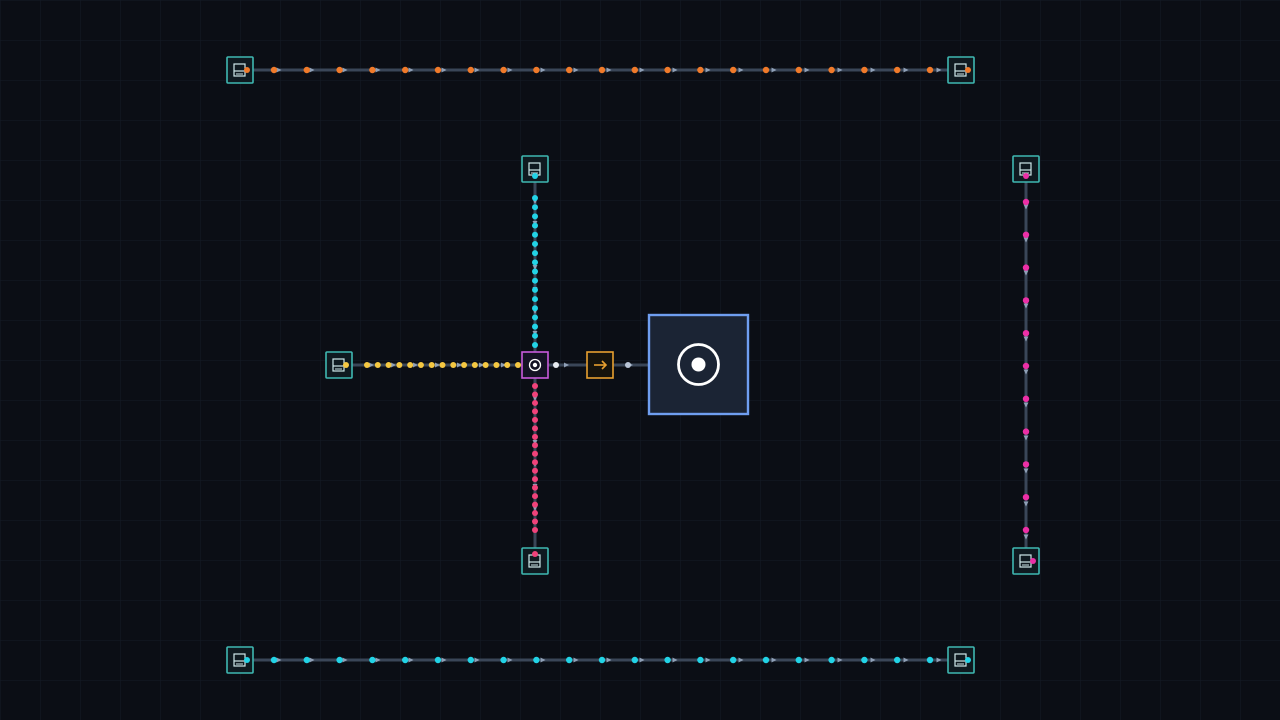 The width and height of the screenshot is (1280, 720). I want to click on cyan-items-vertical, so click(535, 271).